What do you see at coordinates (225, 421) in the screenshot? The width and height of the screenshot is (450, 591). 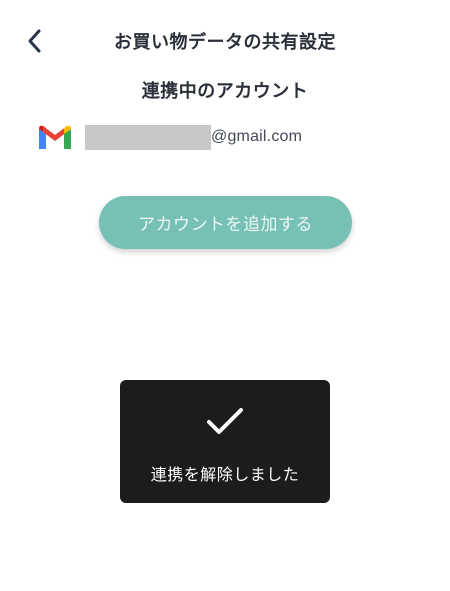 I see `checkmark-icon` at bounding box center [225, 421].